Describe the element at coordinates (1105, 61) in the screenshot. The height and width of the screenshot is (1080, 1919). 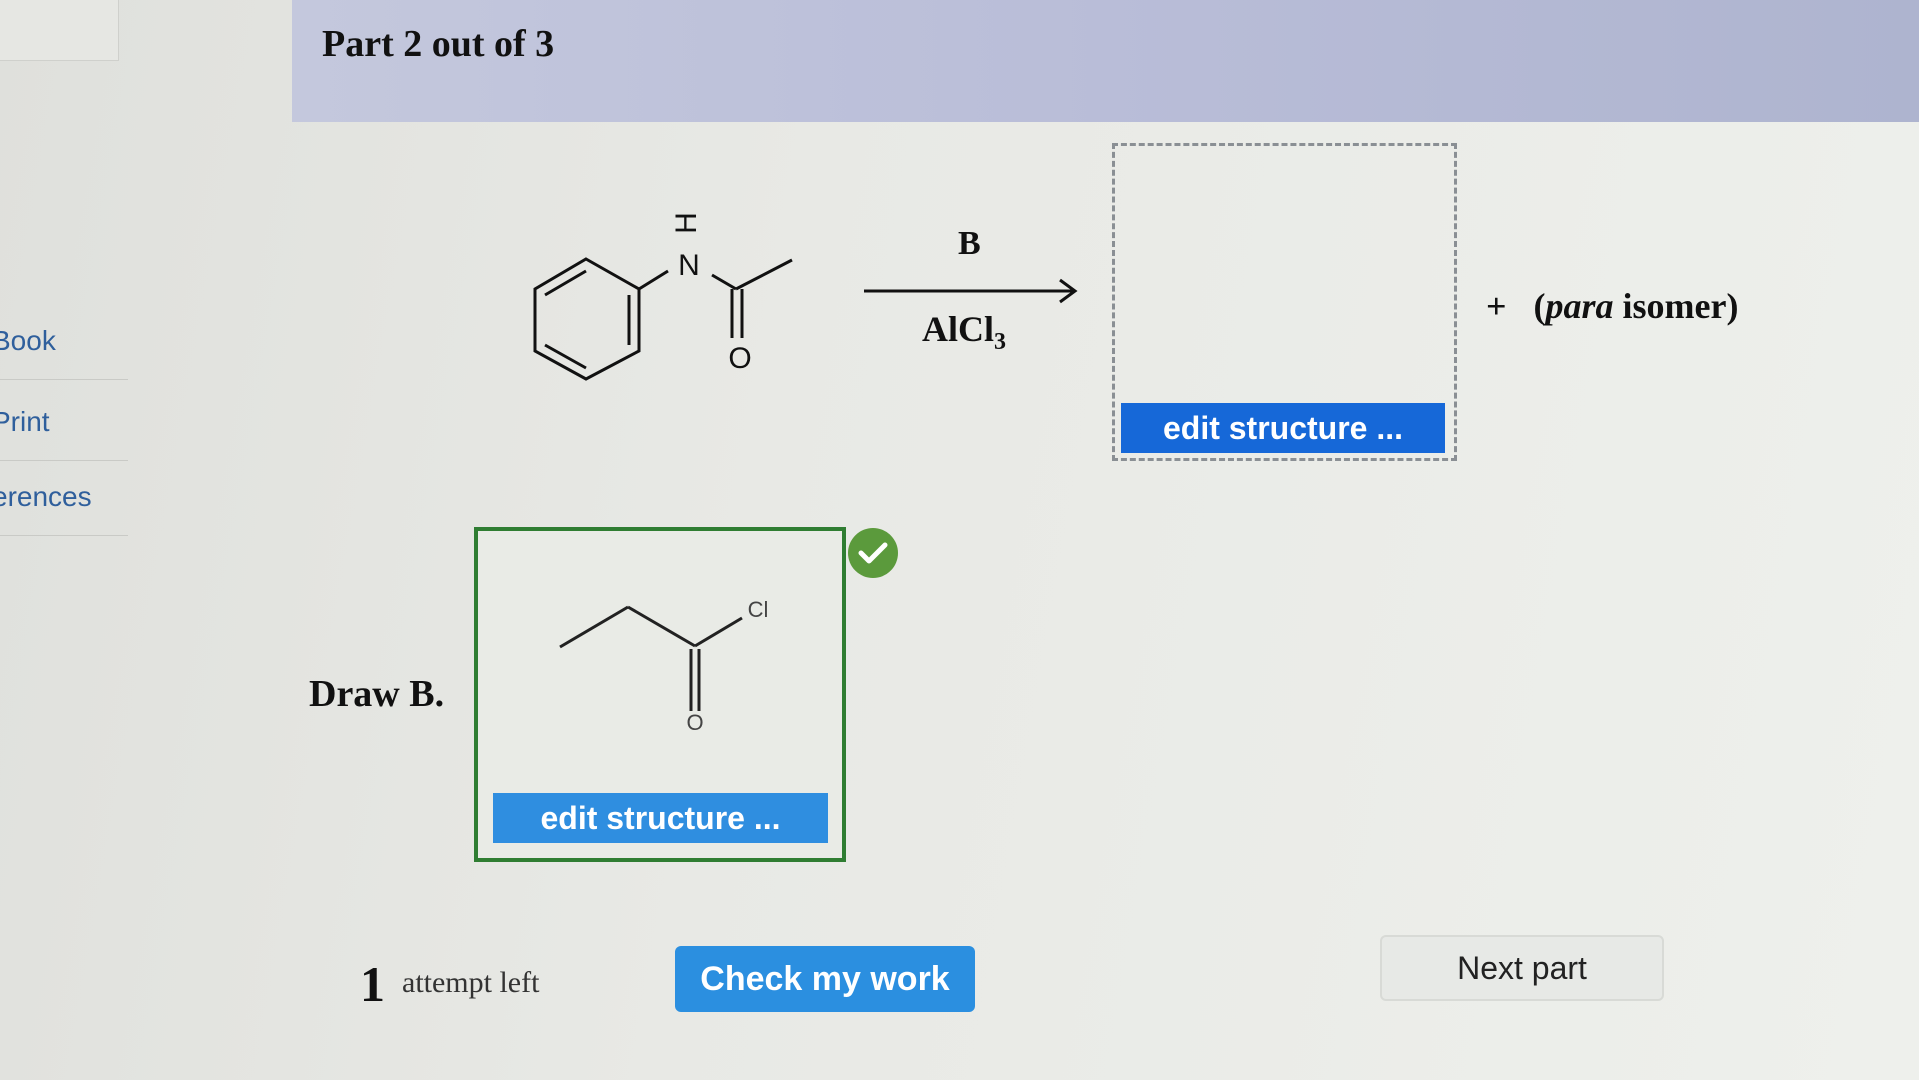
I see `part-header: Part 2 out of 3` at that location.